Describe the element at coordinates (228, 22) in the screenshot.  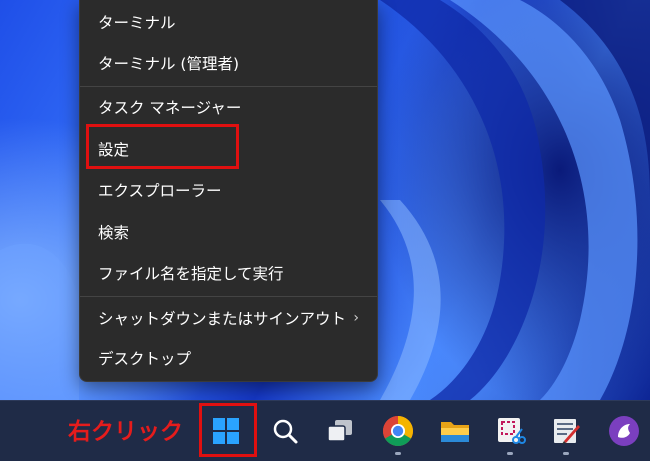
I see `menu-item-terminal: ターミナル` at that location.